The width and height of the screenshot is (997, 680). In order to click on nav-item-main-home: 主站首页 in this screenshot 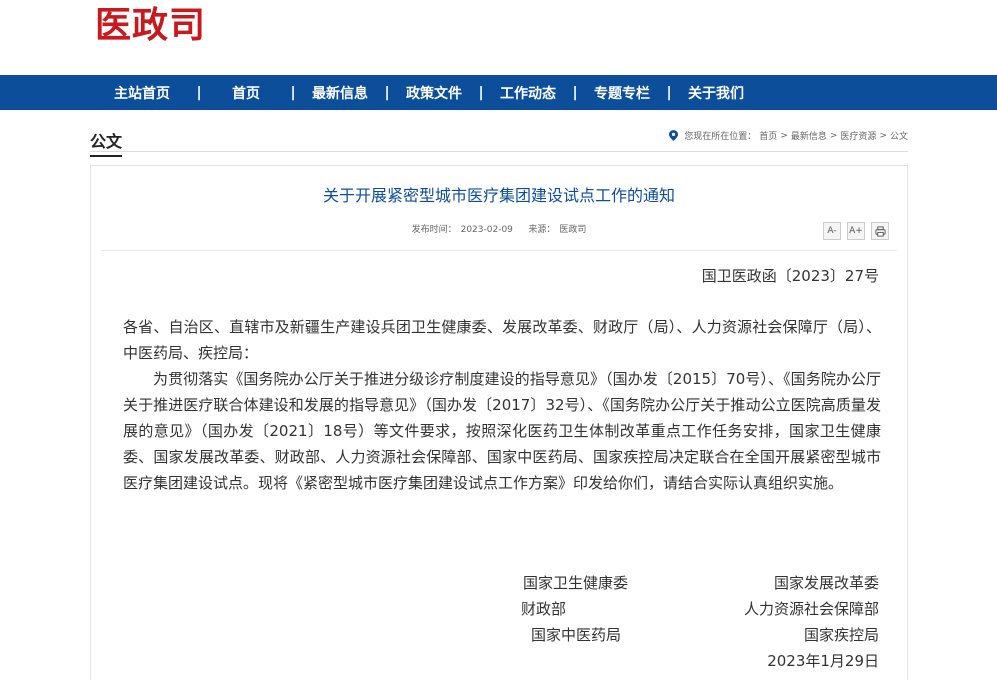, I will do `click(142, 93)`.